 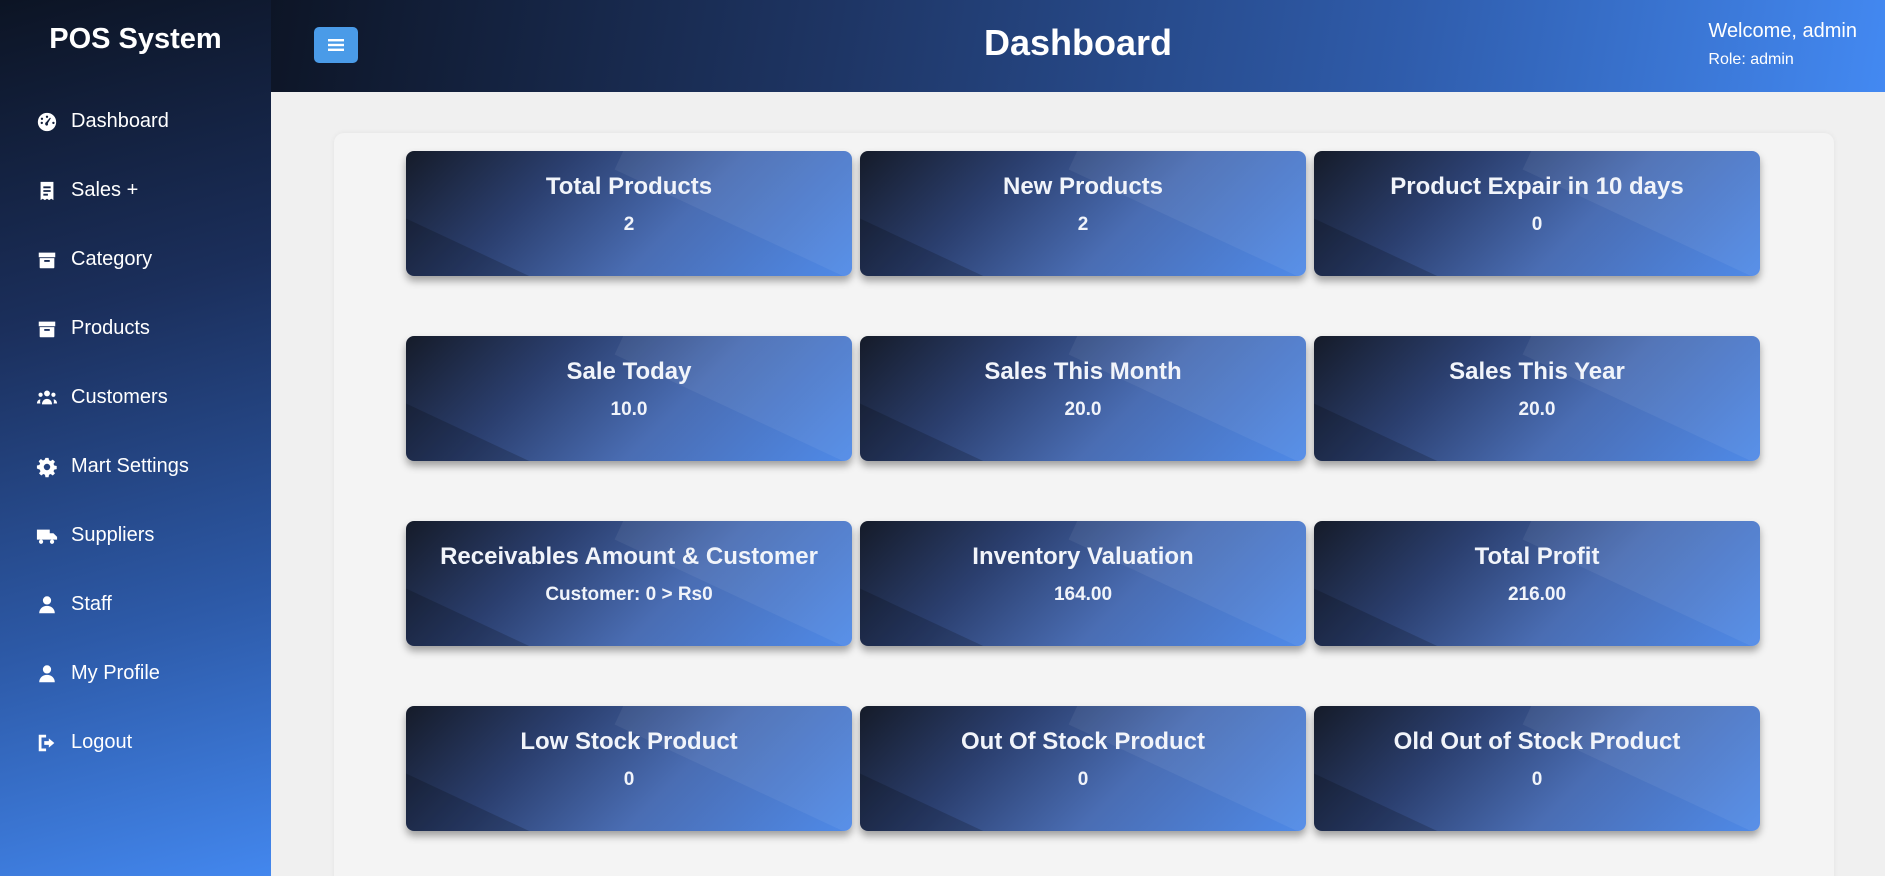 What do you see at coordinates (1537, 186) in the screenshot?
I see `card-title: Product Expair in 10 days` at bounding box center [1537, 186].